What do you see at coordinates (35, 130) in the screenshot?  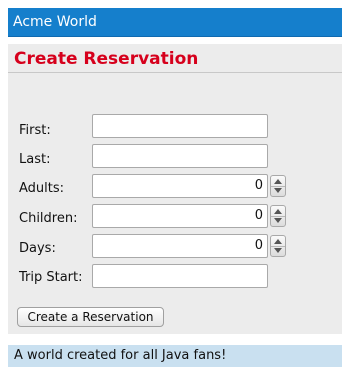 I see `first-name-label: First:` at bounding box center [35, 130].